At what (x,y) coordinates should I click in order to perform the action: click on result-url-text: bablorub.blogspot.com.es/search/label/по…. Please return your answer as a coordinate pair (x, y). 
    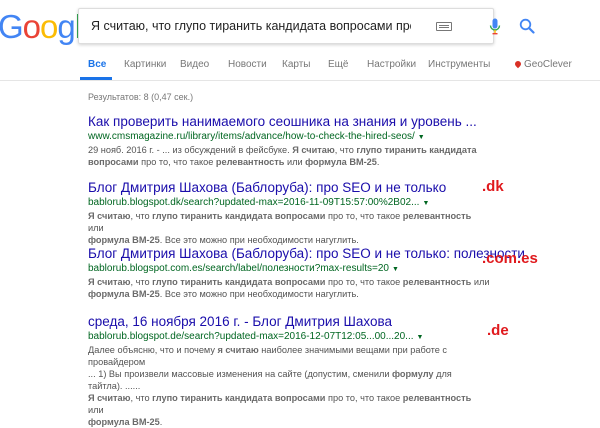
    Looking at the image, I should click on (238, 268).